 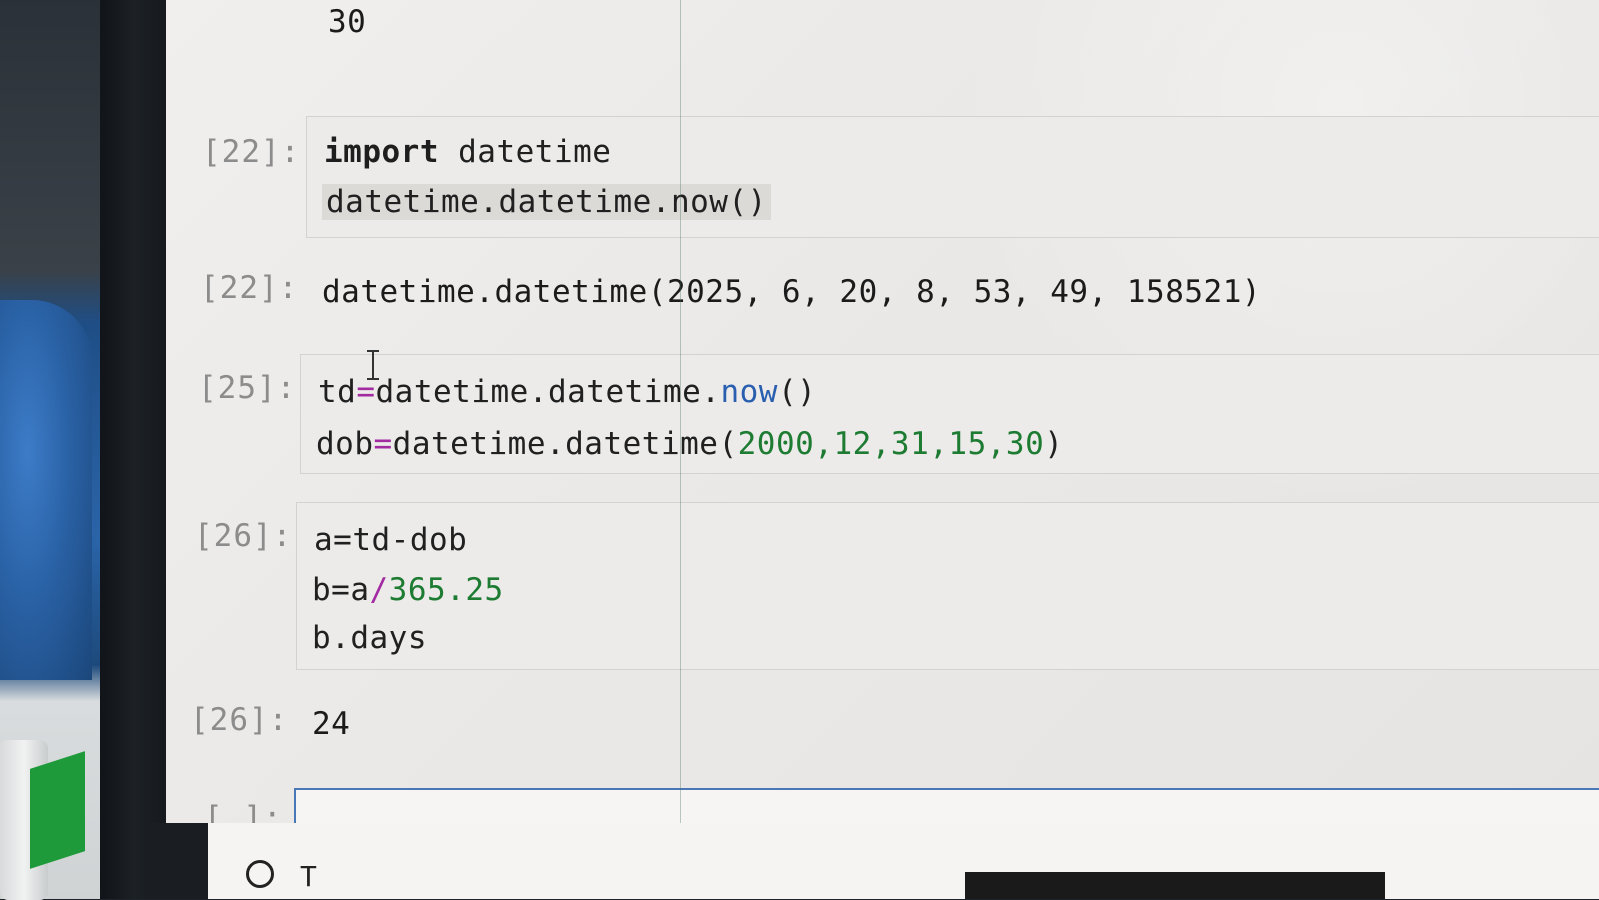 What do you see at coordinates (249, 288) in the screenshot?
I see `output-prompt: [22]:` at bounding box center [249, 288].